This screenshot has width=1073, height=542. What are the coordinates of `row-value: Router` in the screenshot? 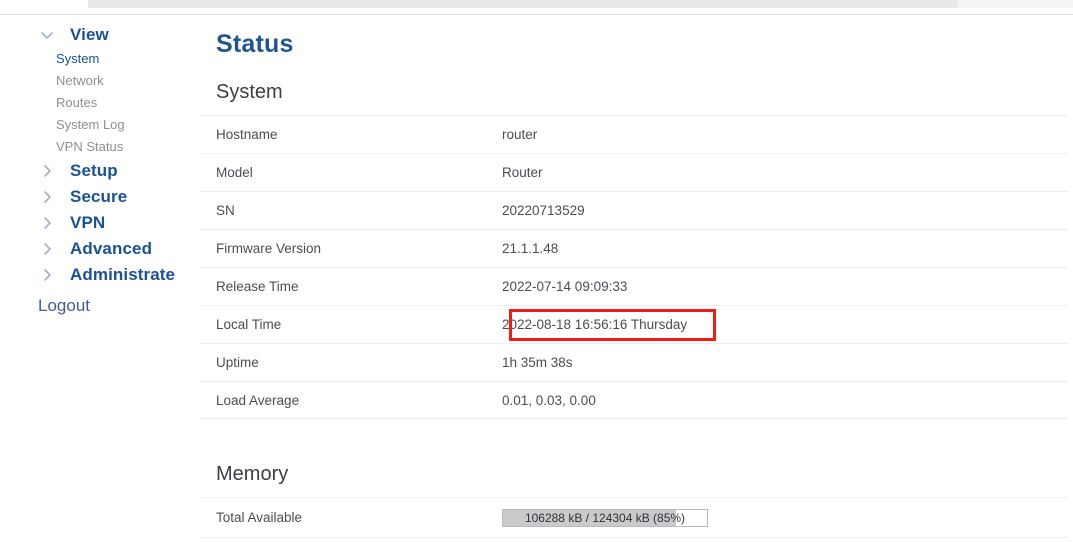 It's located at (522, 172).